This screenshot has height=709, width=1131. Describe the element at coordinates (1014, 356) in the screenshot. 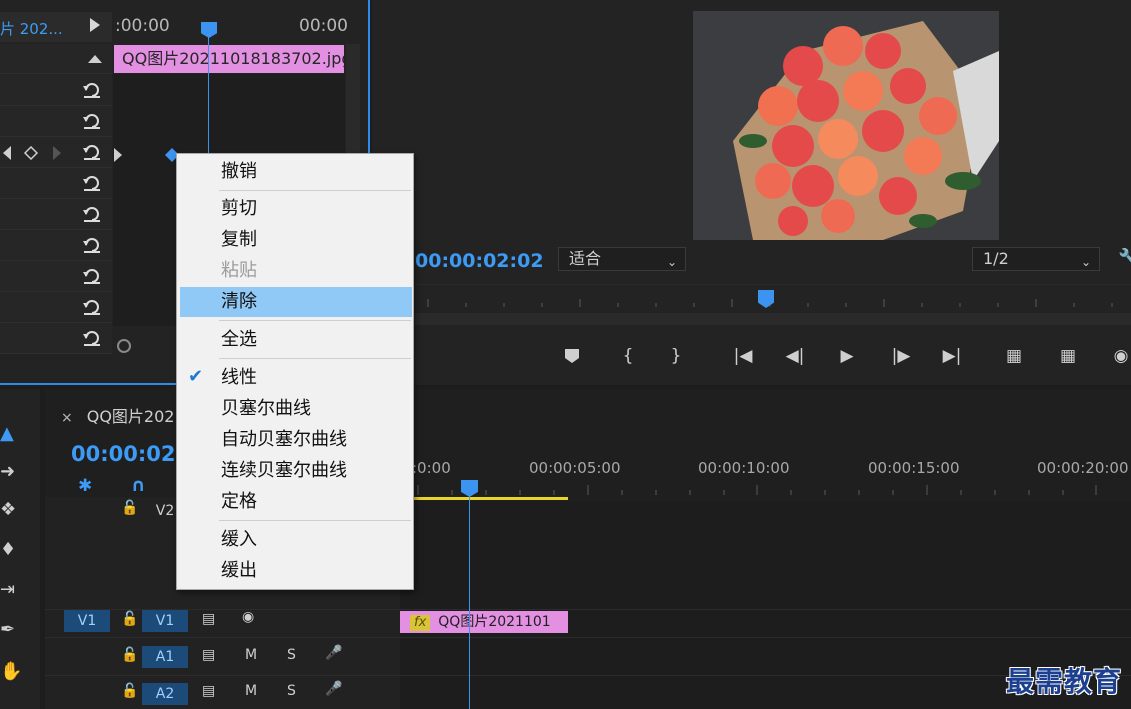

I see `lift-icon: ▦` at that location.